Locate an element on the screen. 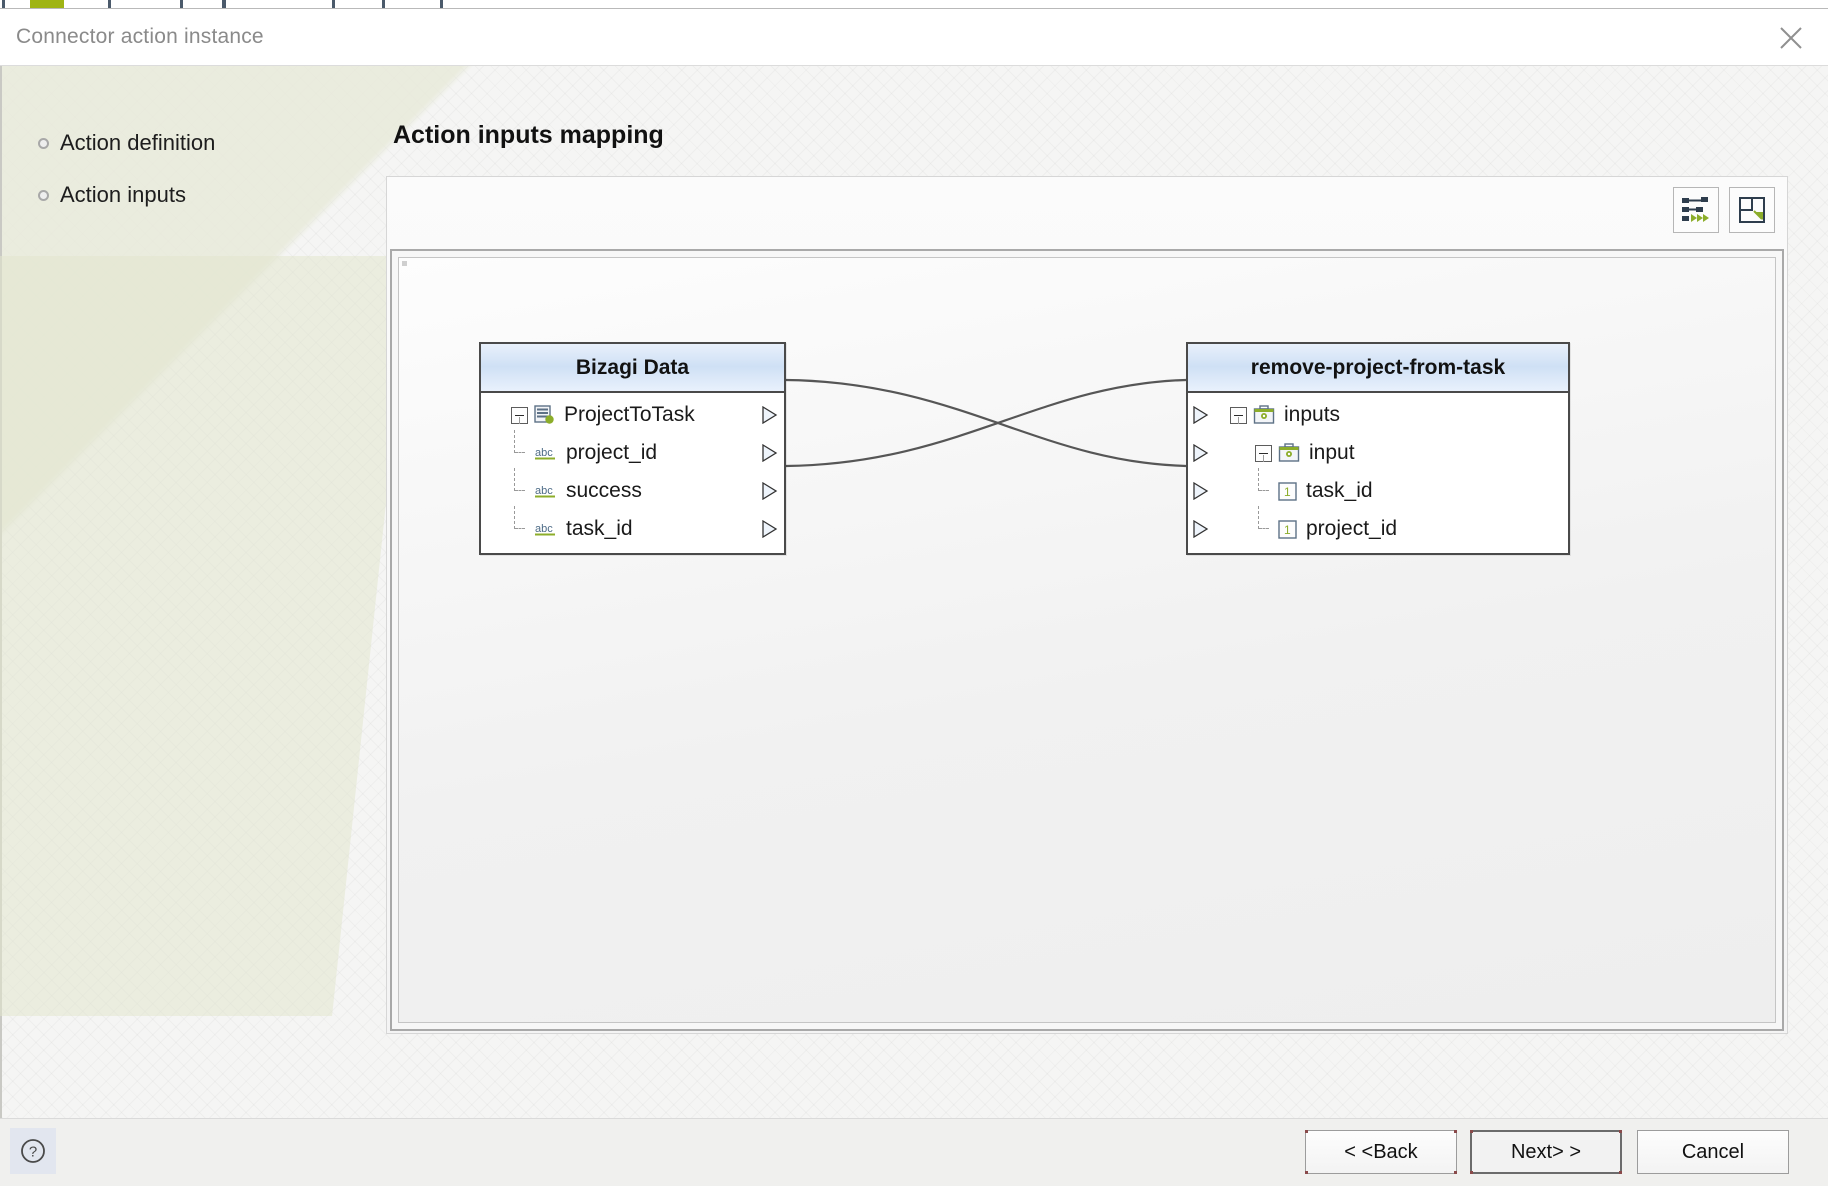 The height and width of the screenshot is (1186, 1828). help-icon: ? is located at coordinates (33, 1151).